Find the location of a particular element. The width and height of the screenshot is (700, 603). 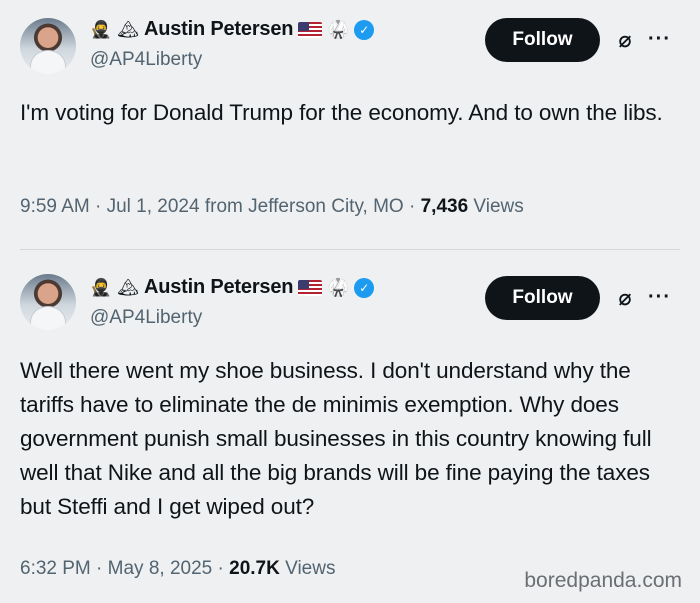

tweet-time: 9:59 AM is located at coordinates (55, 206).